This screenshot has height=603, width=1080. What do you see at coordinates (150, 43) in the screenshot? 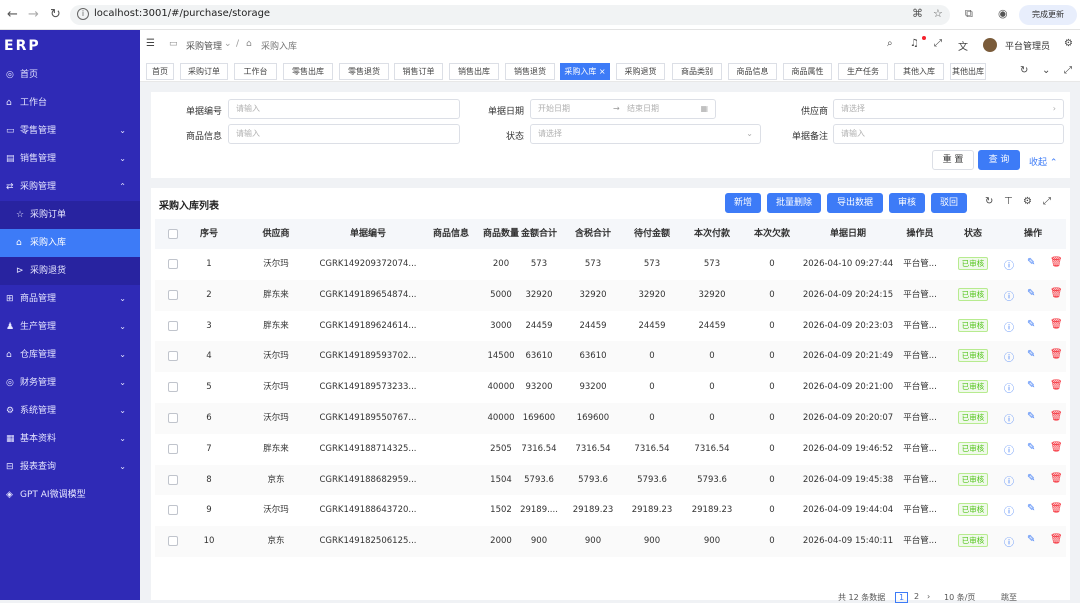
I see `menu-toggle-icon: ☰` at bounding box center [150, 43].